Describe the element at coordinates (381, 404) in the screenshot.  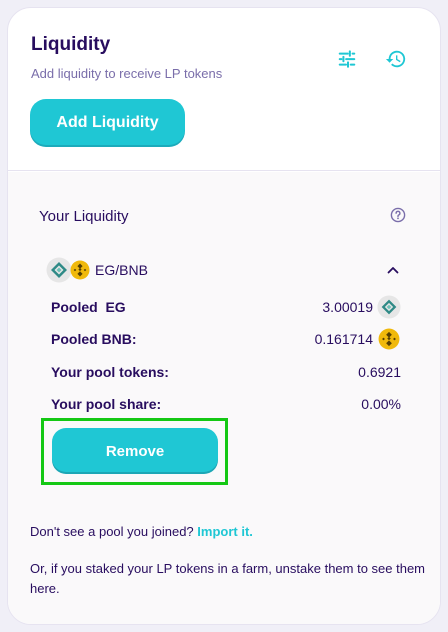
I see `detail-value: 0.00%` at that location.